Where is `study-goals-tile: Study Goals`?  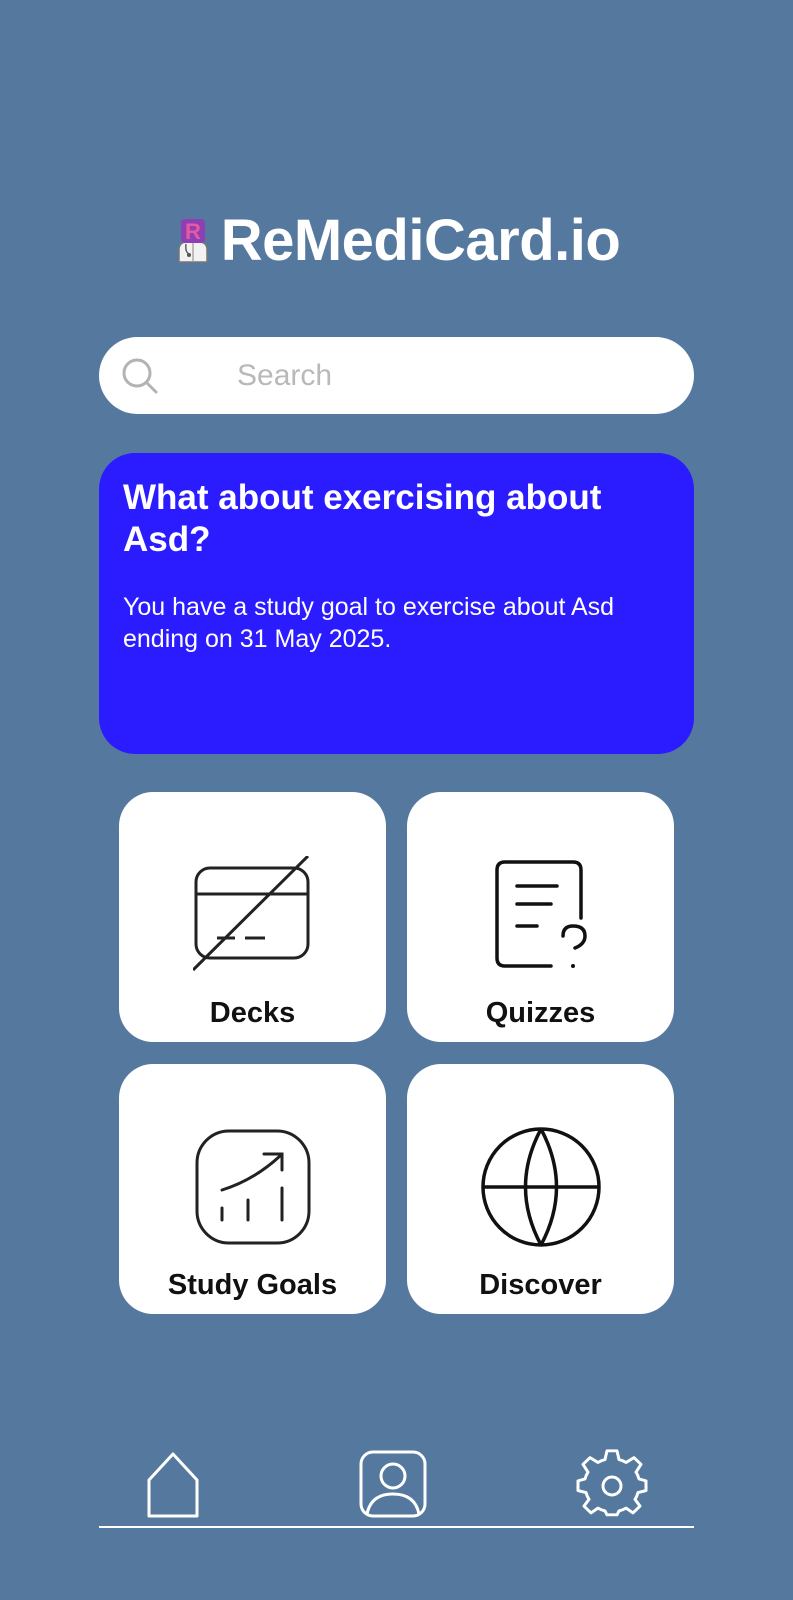 study-goals-tile: Study Goals is located at coordinates (252, 1189).